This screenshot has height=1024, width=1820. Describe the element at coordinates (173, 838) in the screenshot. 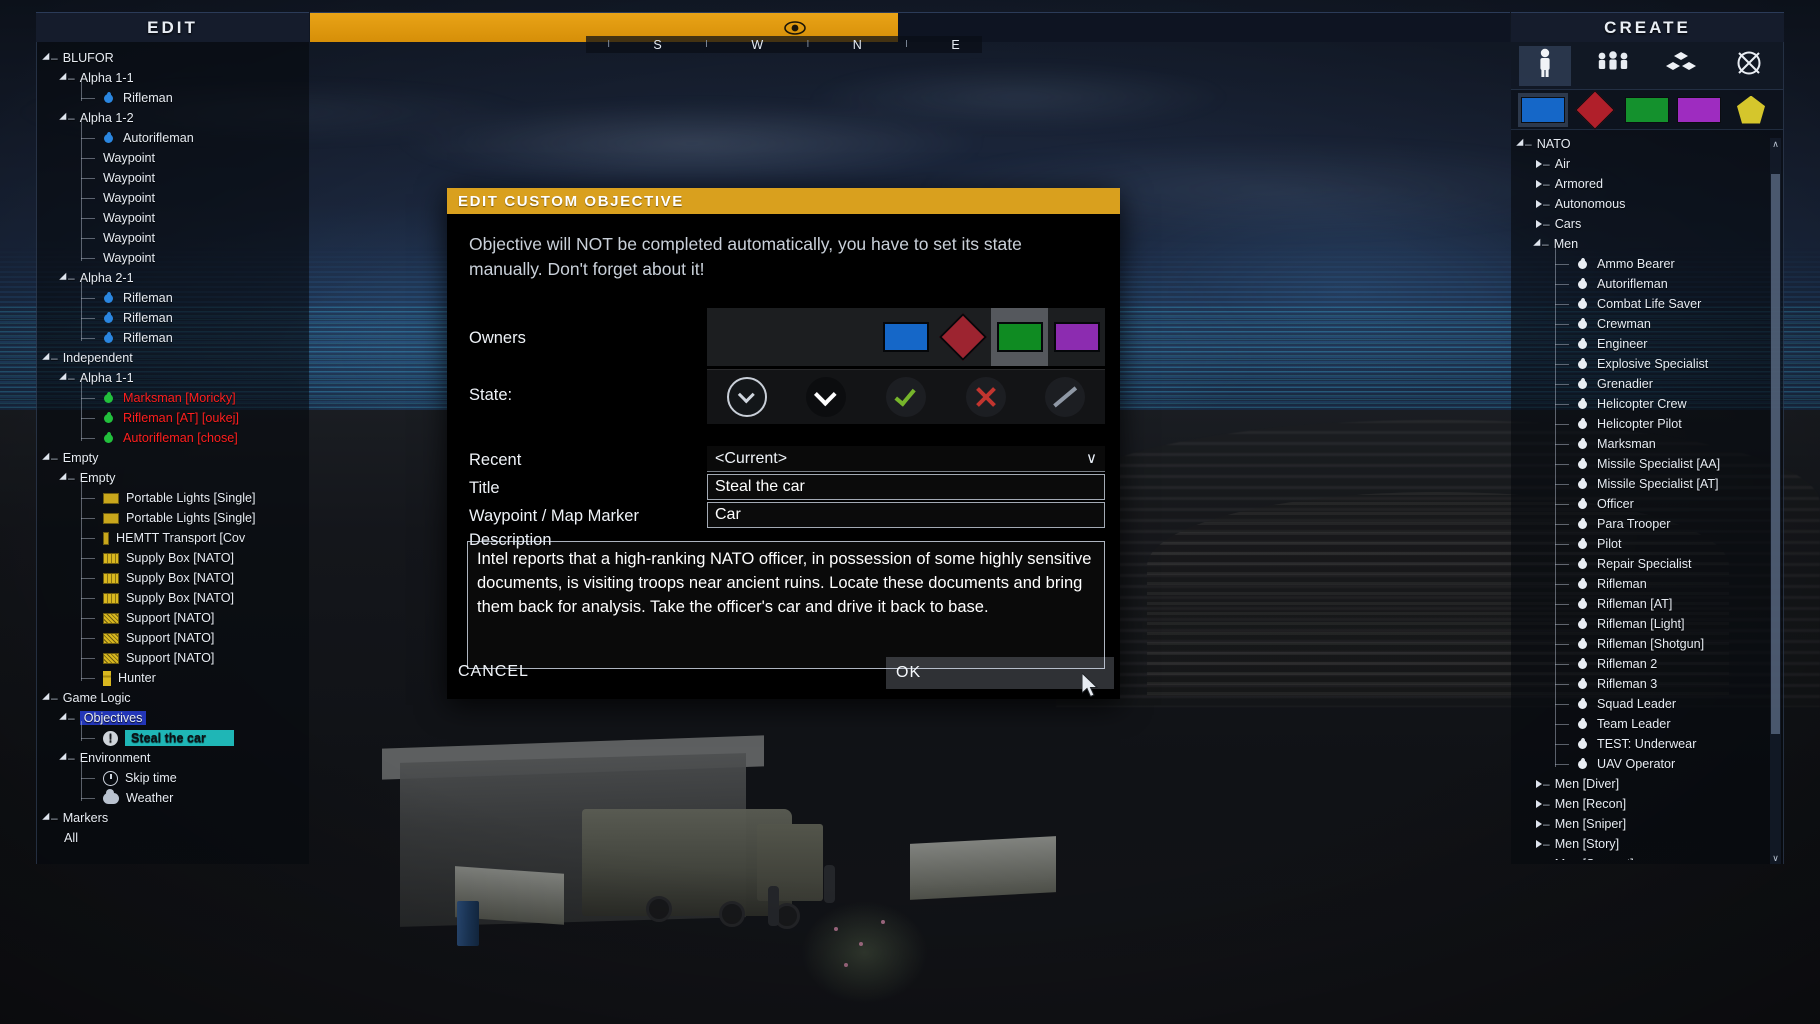

I see `entity-tree-item-row: All` at that location.